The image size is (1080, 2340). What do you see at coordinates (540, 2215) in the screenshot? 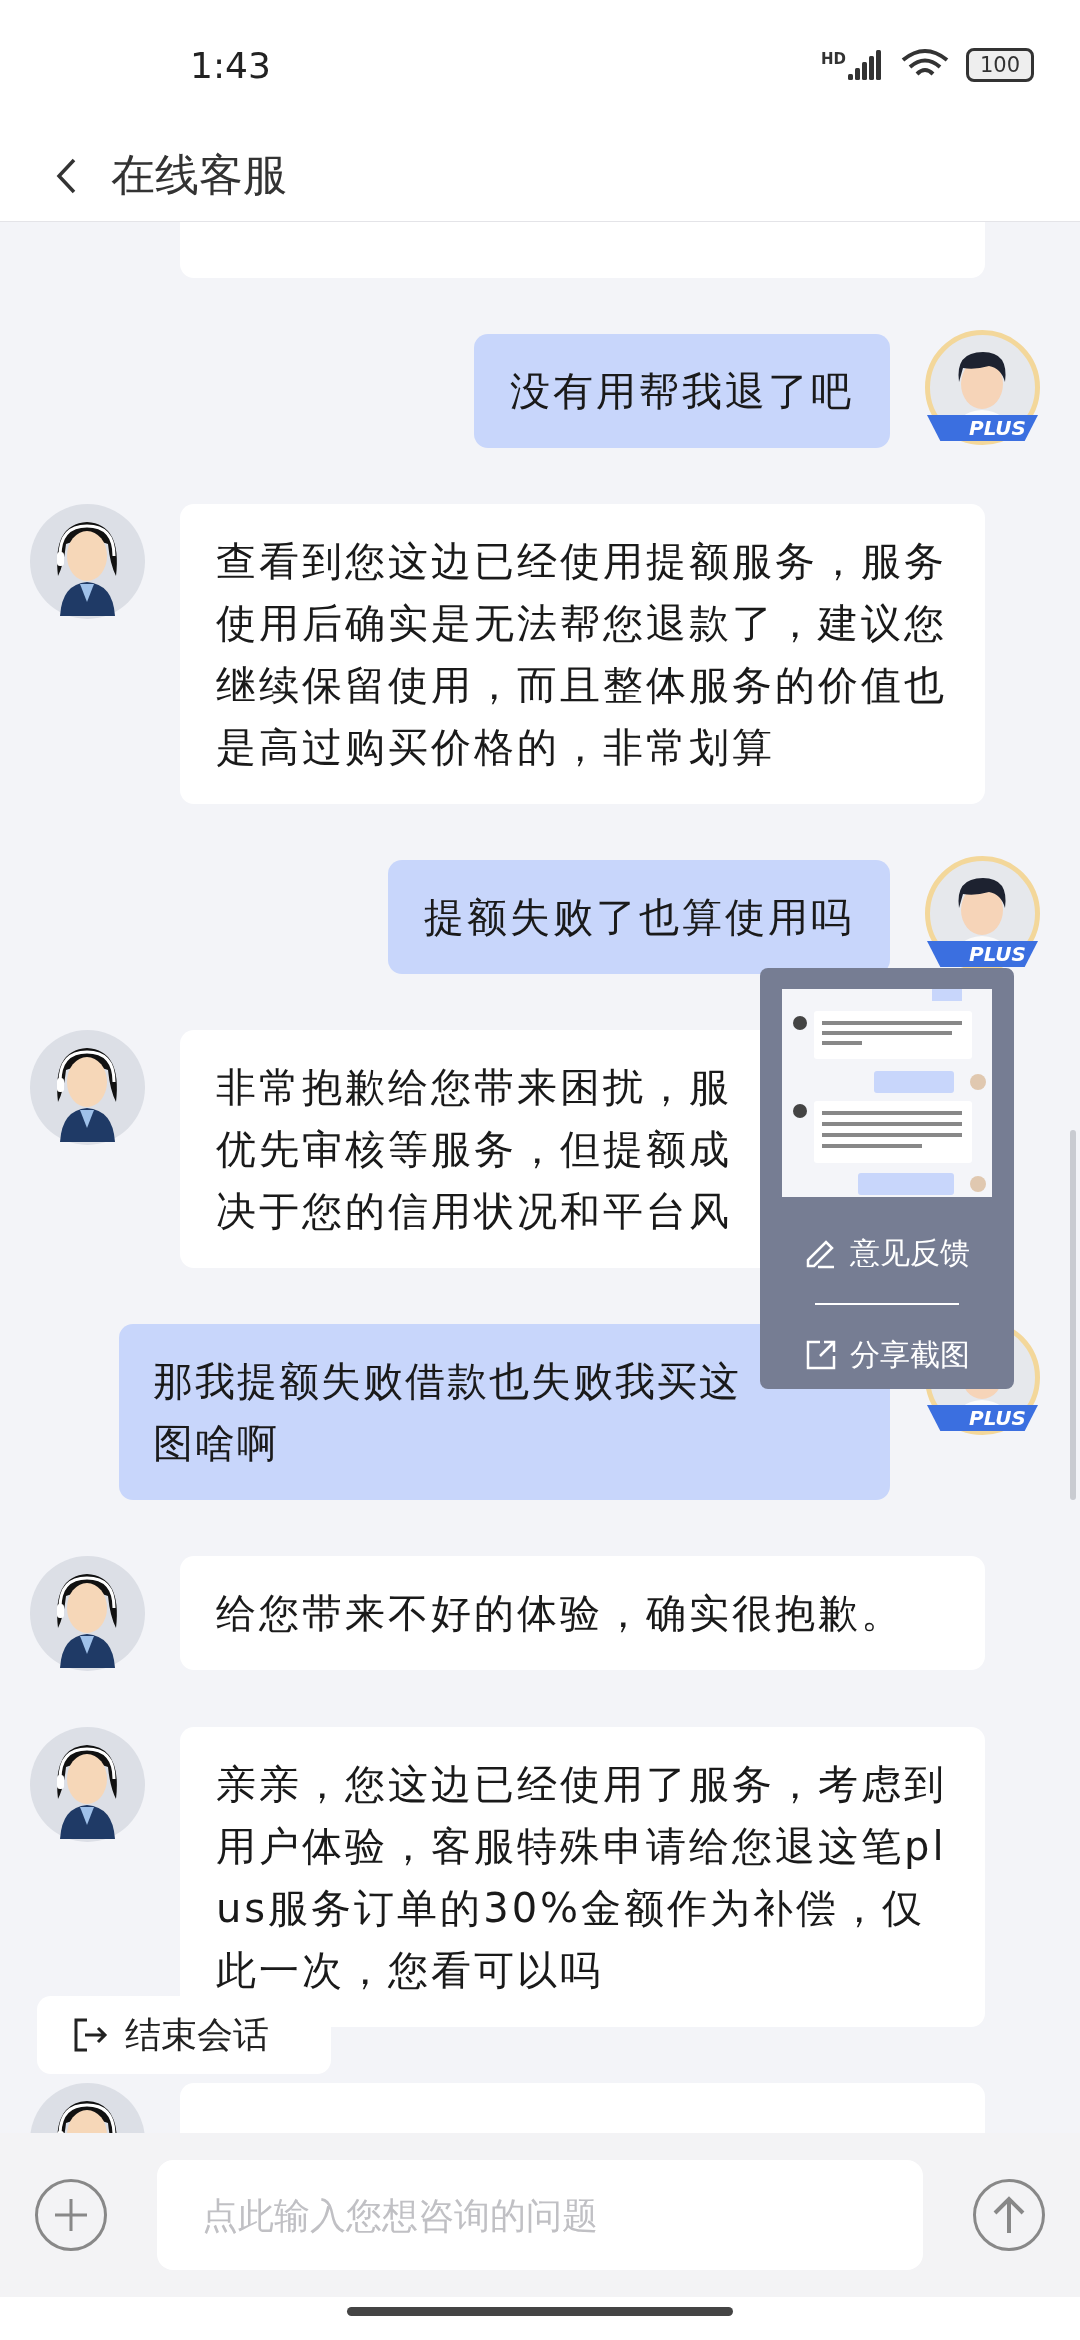
I see `message-input: 点此输入您想咨询的问题` at bounding box center [540, 2215].